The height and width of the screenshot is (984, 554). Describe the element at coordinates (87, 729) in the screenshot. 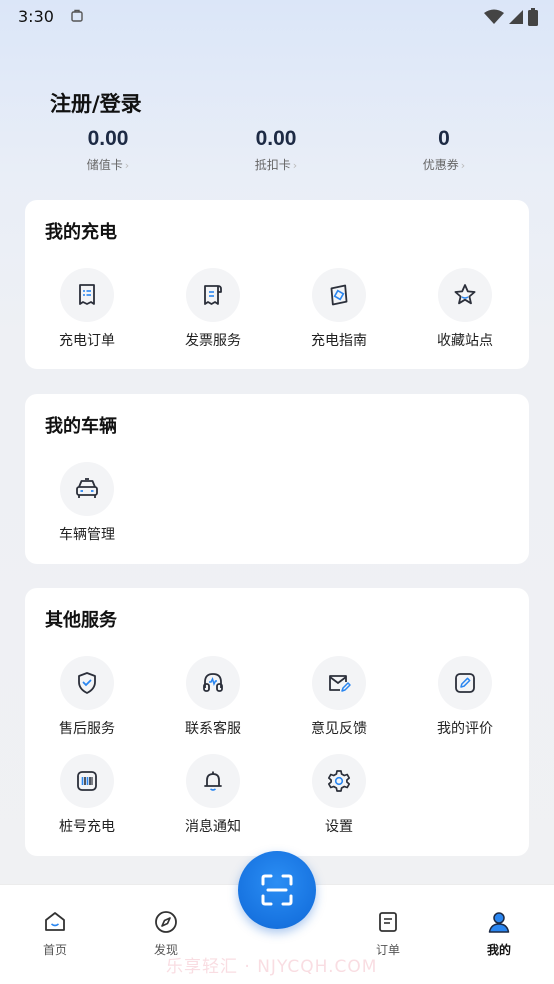

I see `after-sales-label: 售后服务` at that location.